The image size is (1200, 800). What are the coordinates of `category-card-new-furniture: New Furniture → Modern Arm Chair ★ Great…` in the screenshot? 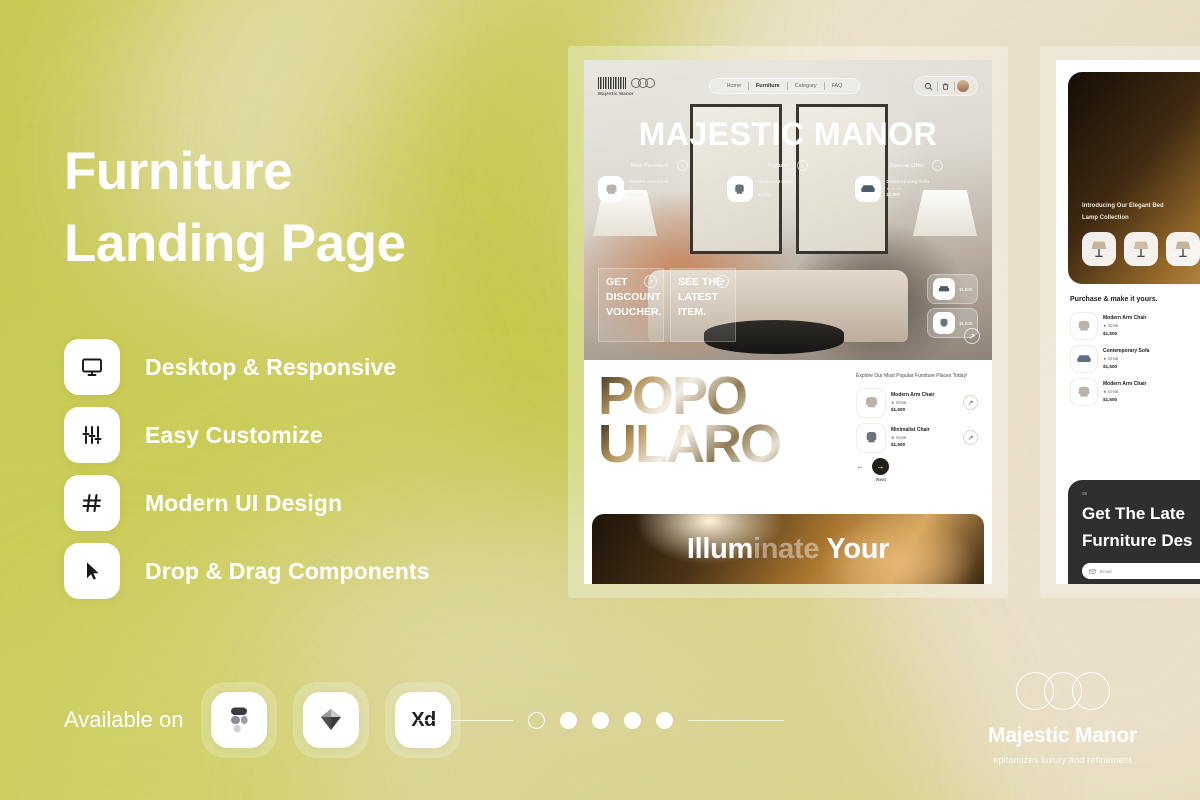 It's located at (659, 181).